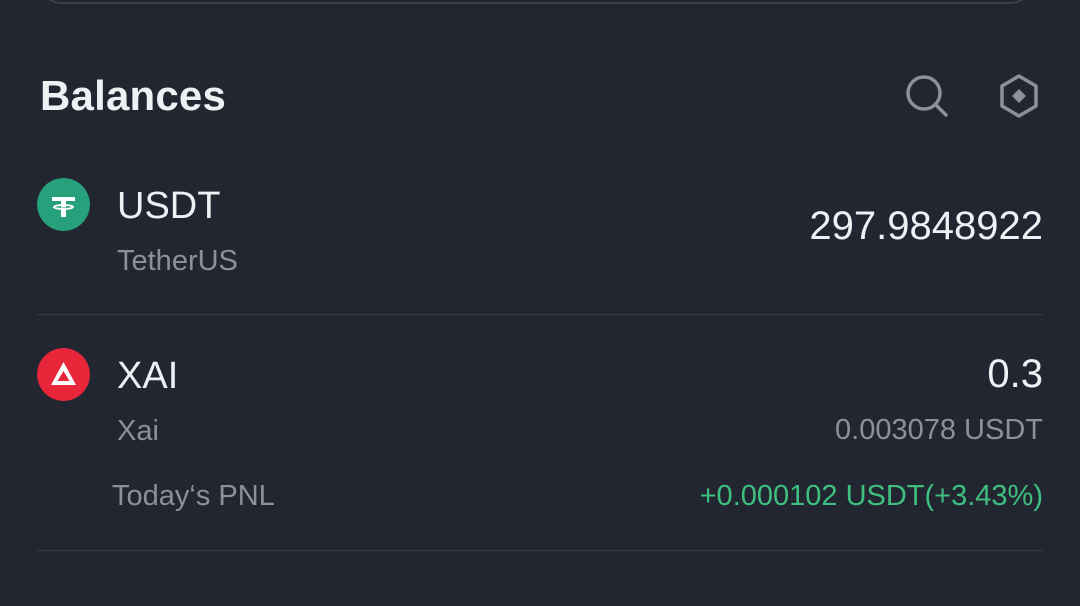 Image resolution: width=1080 pixels, height=606 pixels. Describe the element at coordinates (541, 96) in the screenshot. I see `balances-header: Balances` at that location.